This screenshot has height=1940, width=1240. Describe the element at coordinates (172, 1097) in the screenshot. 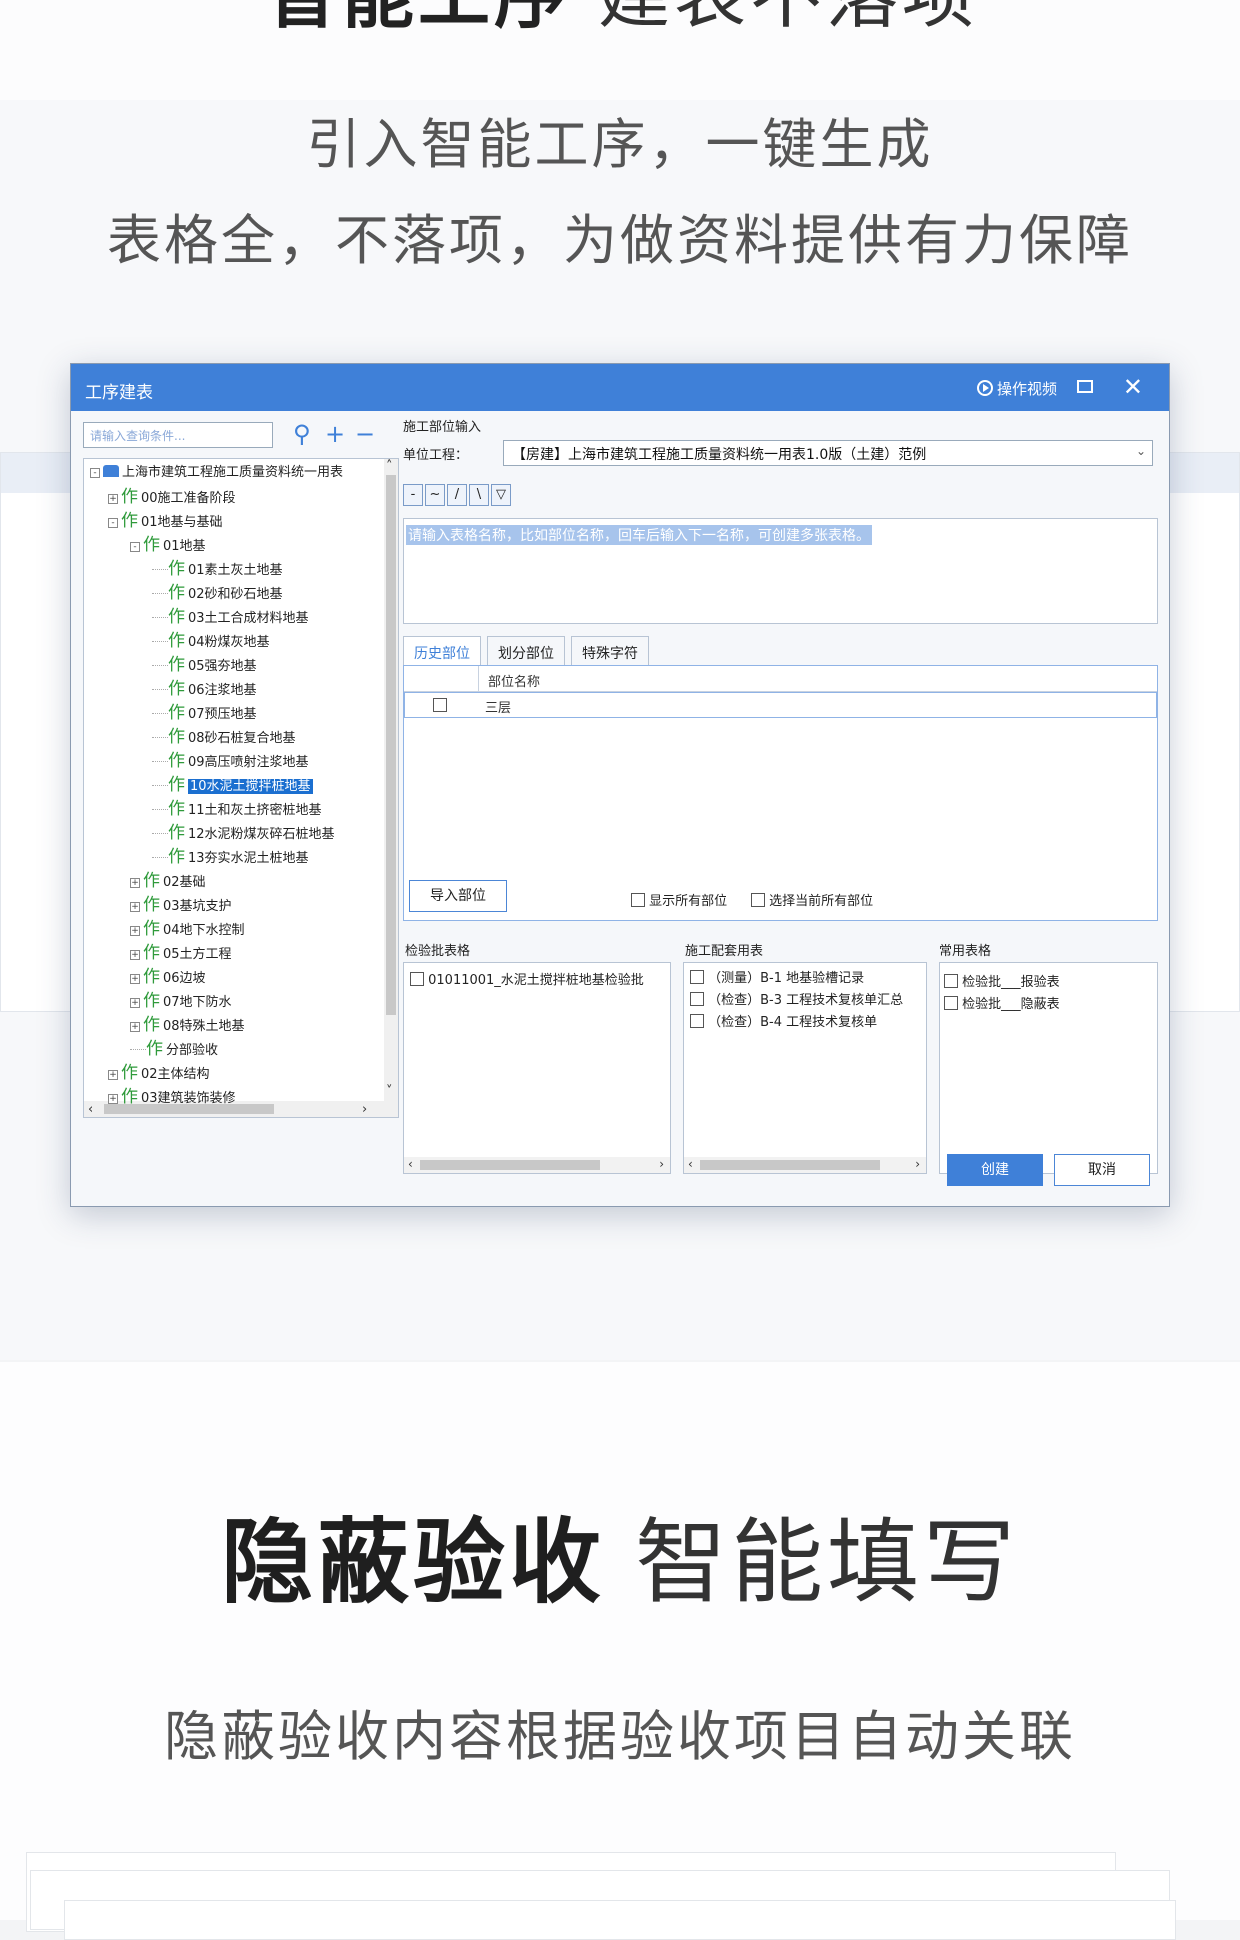

I see `tree-item: + 作 03建筑装饰装修` at that location.